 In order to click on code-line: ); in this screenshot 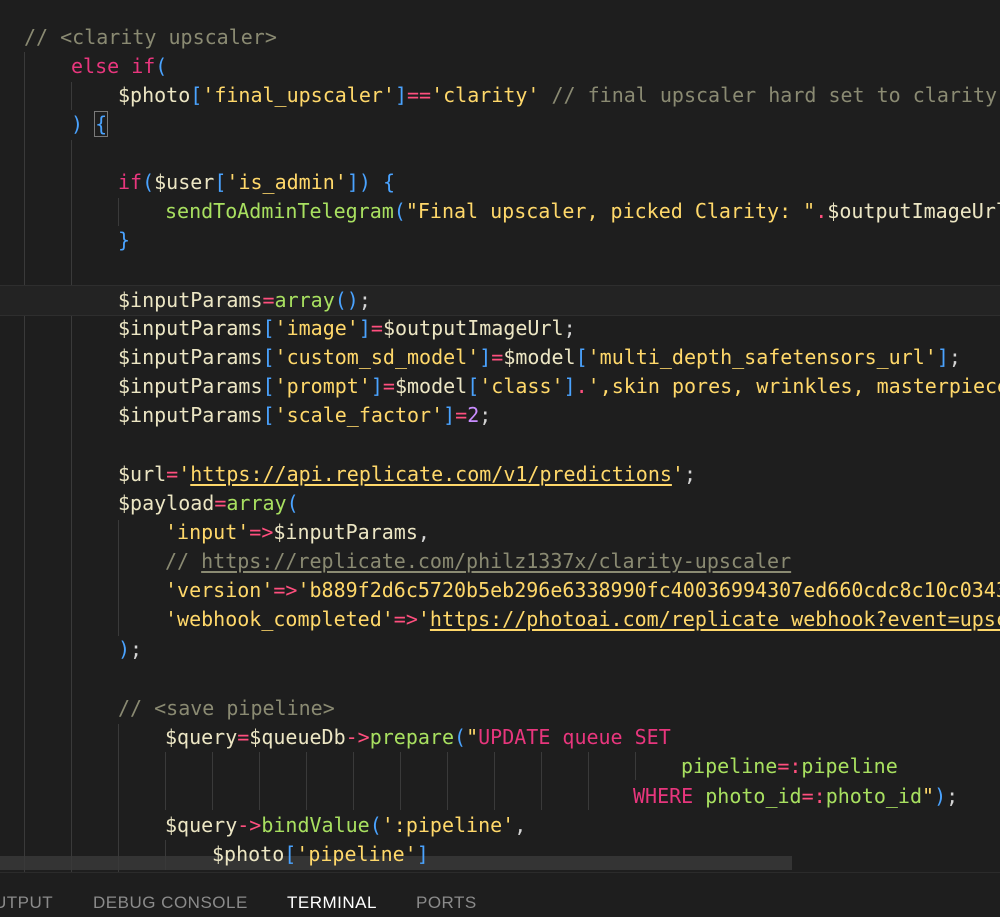, I will do `click(130, 649)`.